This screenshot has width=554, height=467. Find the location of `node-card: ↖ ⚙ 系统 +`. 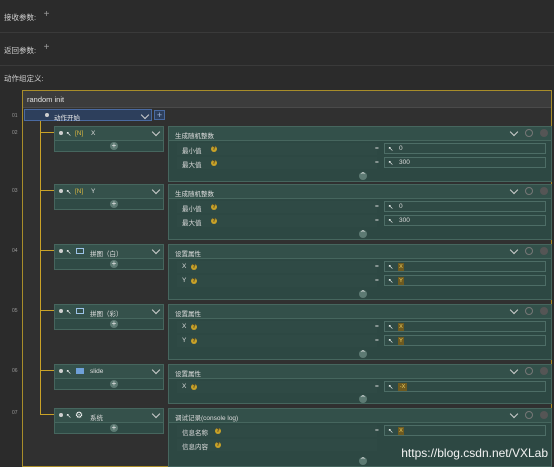

node-card: ↖ ⚙ 系统 + is located at coordinates (109, 421).